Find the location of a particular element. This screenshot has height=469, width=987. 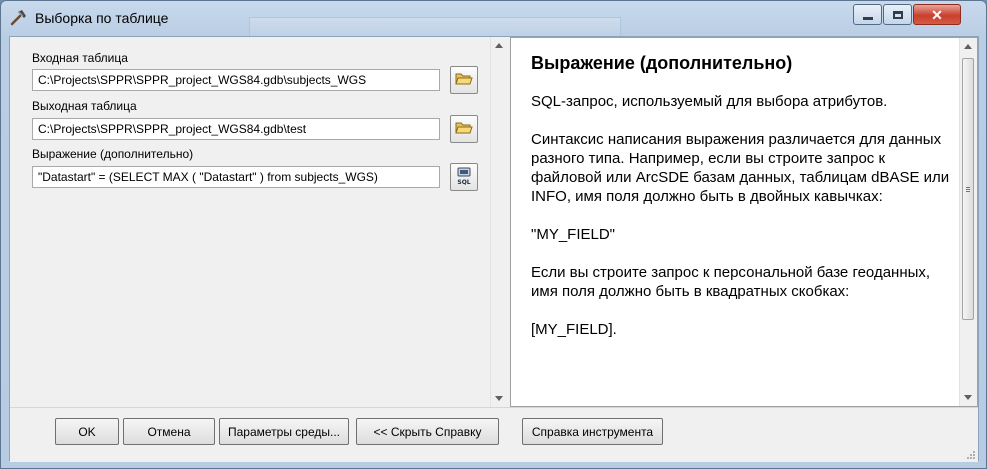

background-window-strip is located at coordinates (435, 27).